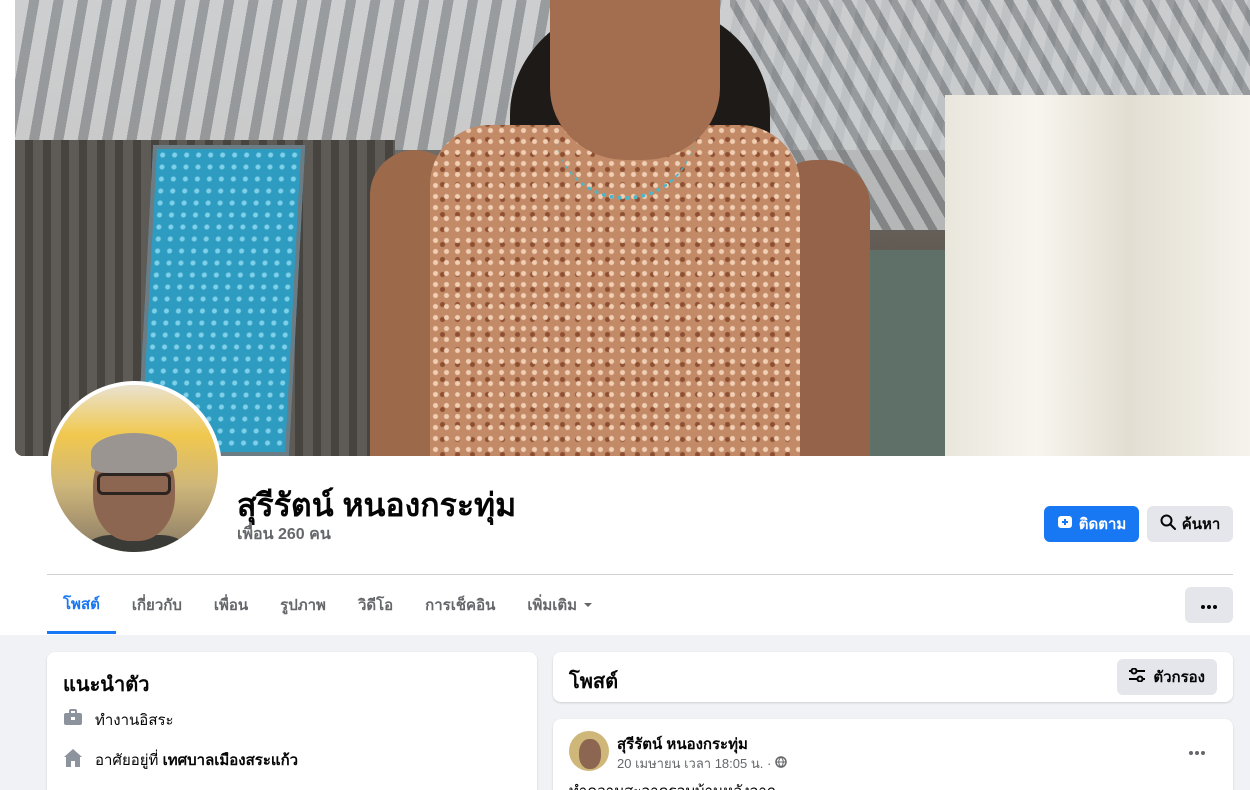  I want to click on header-divider, so click(640, 574).